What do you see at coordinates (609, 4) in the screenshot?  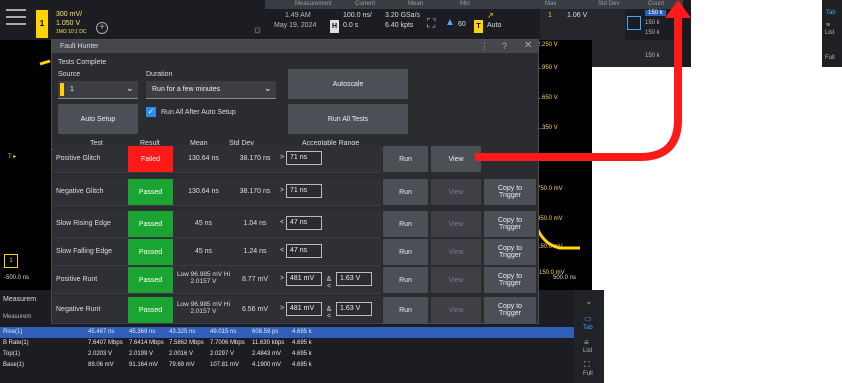 I see `legend-std: Std Dev` at bounding box center [609, 4].